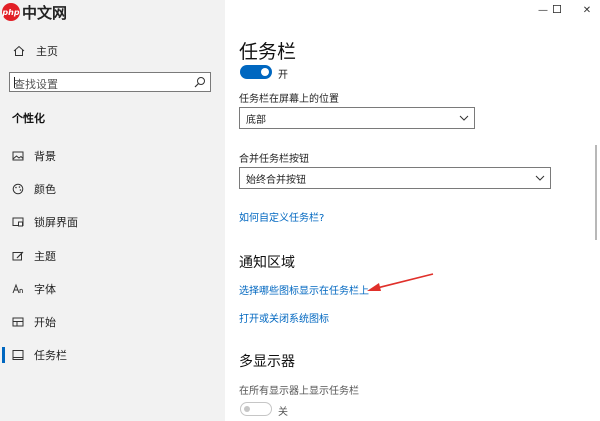 The height and width of the screenshot is (421, 600). Describe the element at coordinates (283, 75) in the screenshot. I see `toggle-state-label: 开` at that location.